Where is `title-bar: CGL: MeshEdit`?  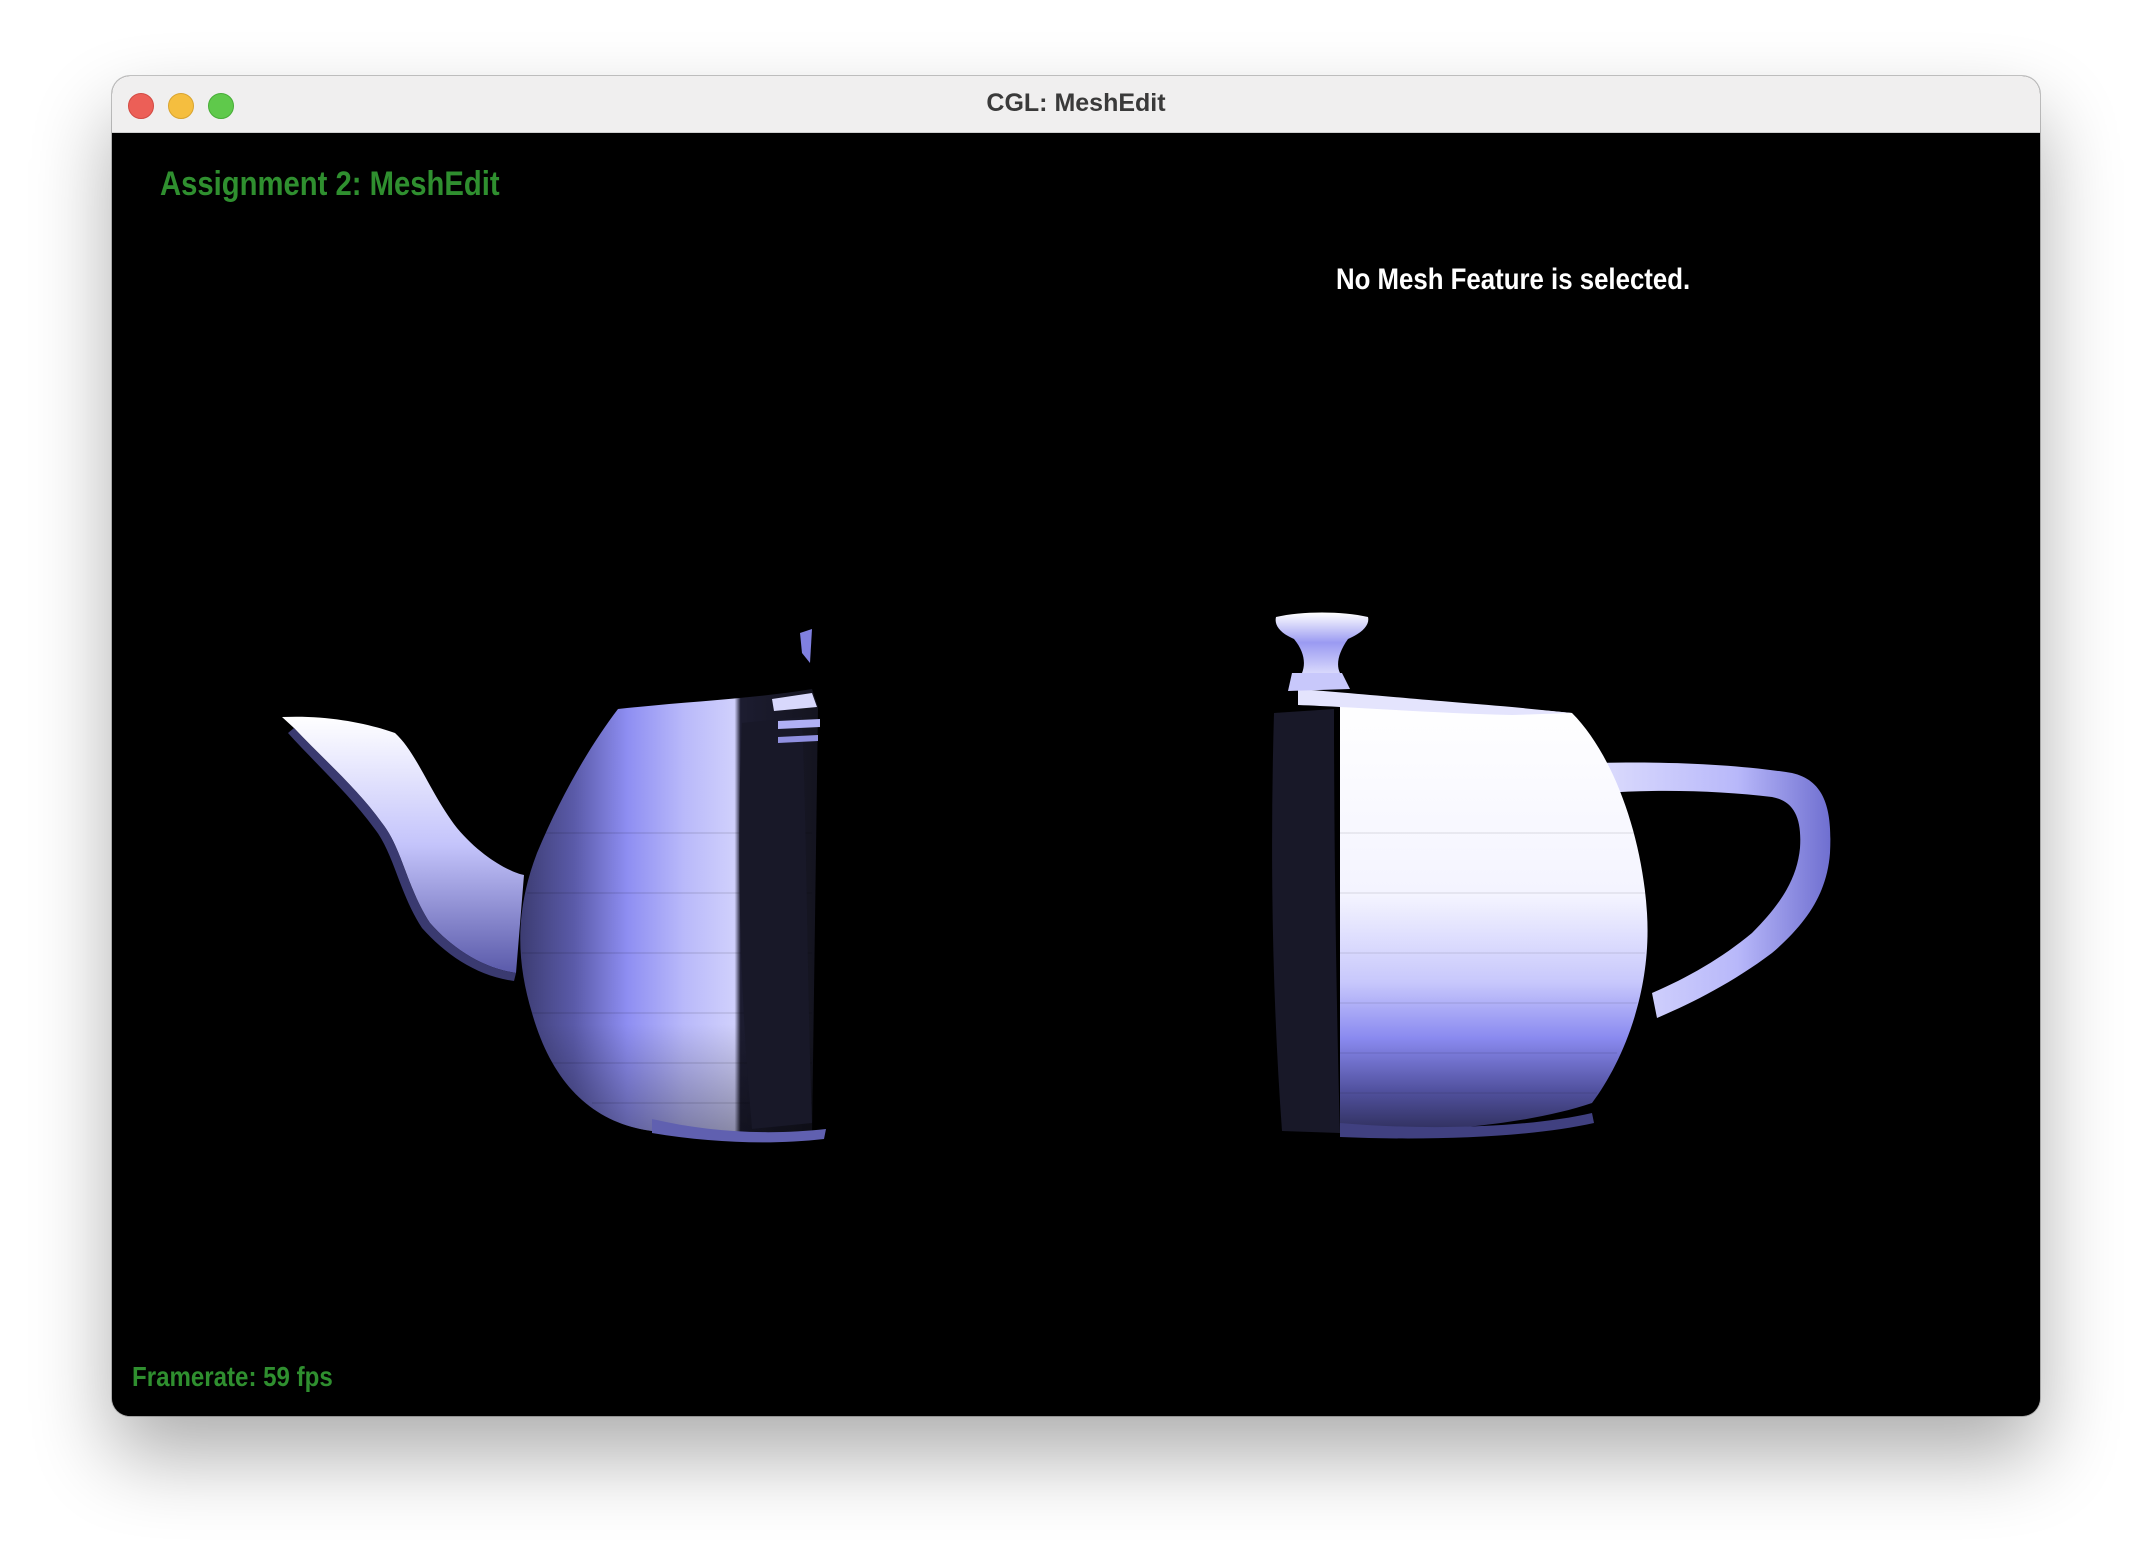
title-bar: CGL: MeshEdit is located at coordinates (1076, 104).